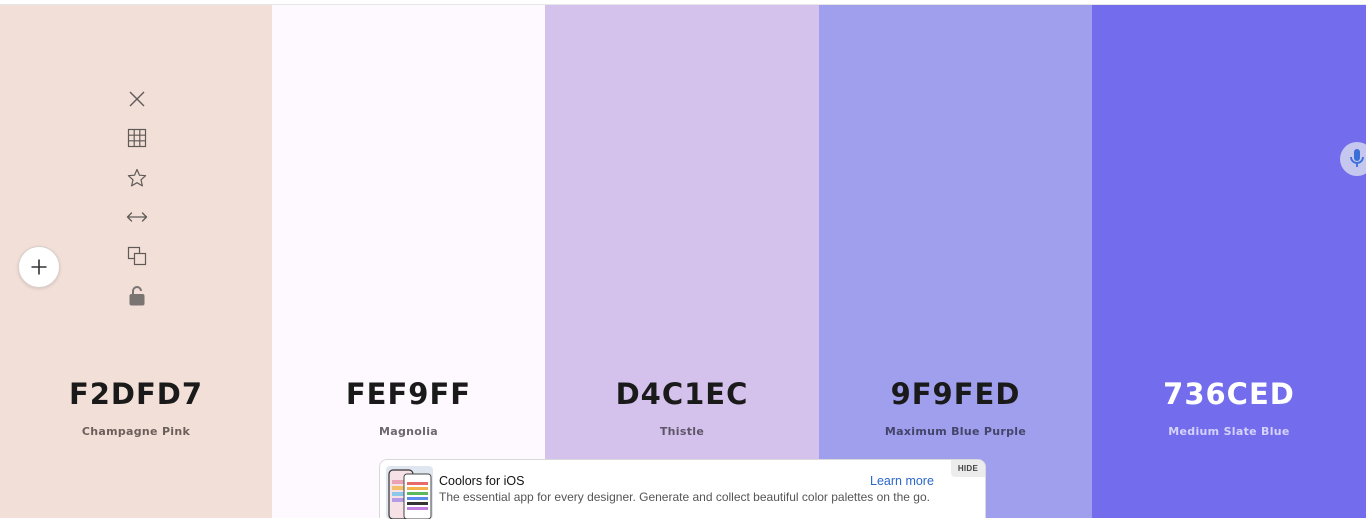 The width and height of the screenshot is (1366, 519). What do you see at coordinates (137, 296) in the screenshot?
I see `lock-open-icon` at bounding box center [137, 296].